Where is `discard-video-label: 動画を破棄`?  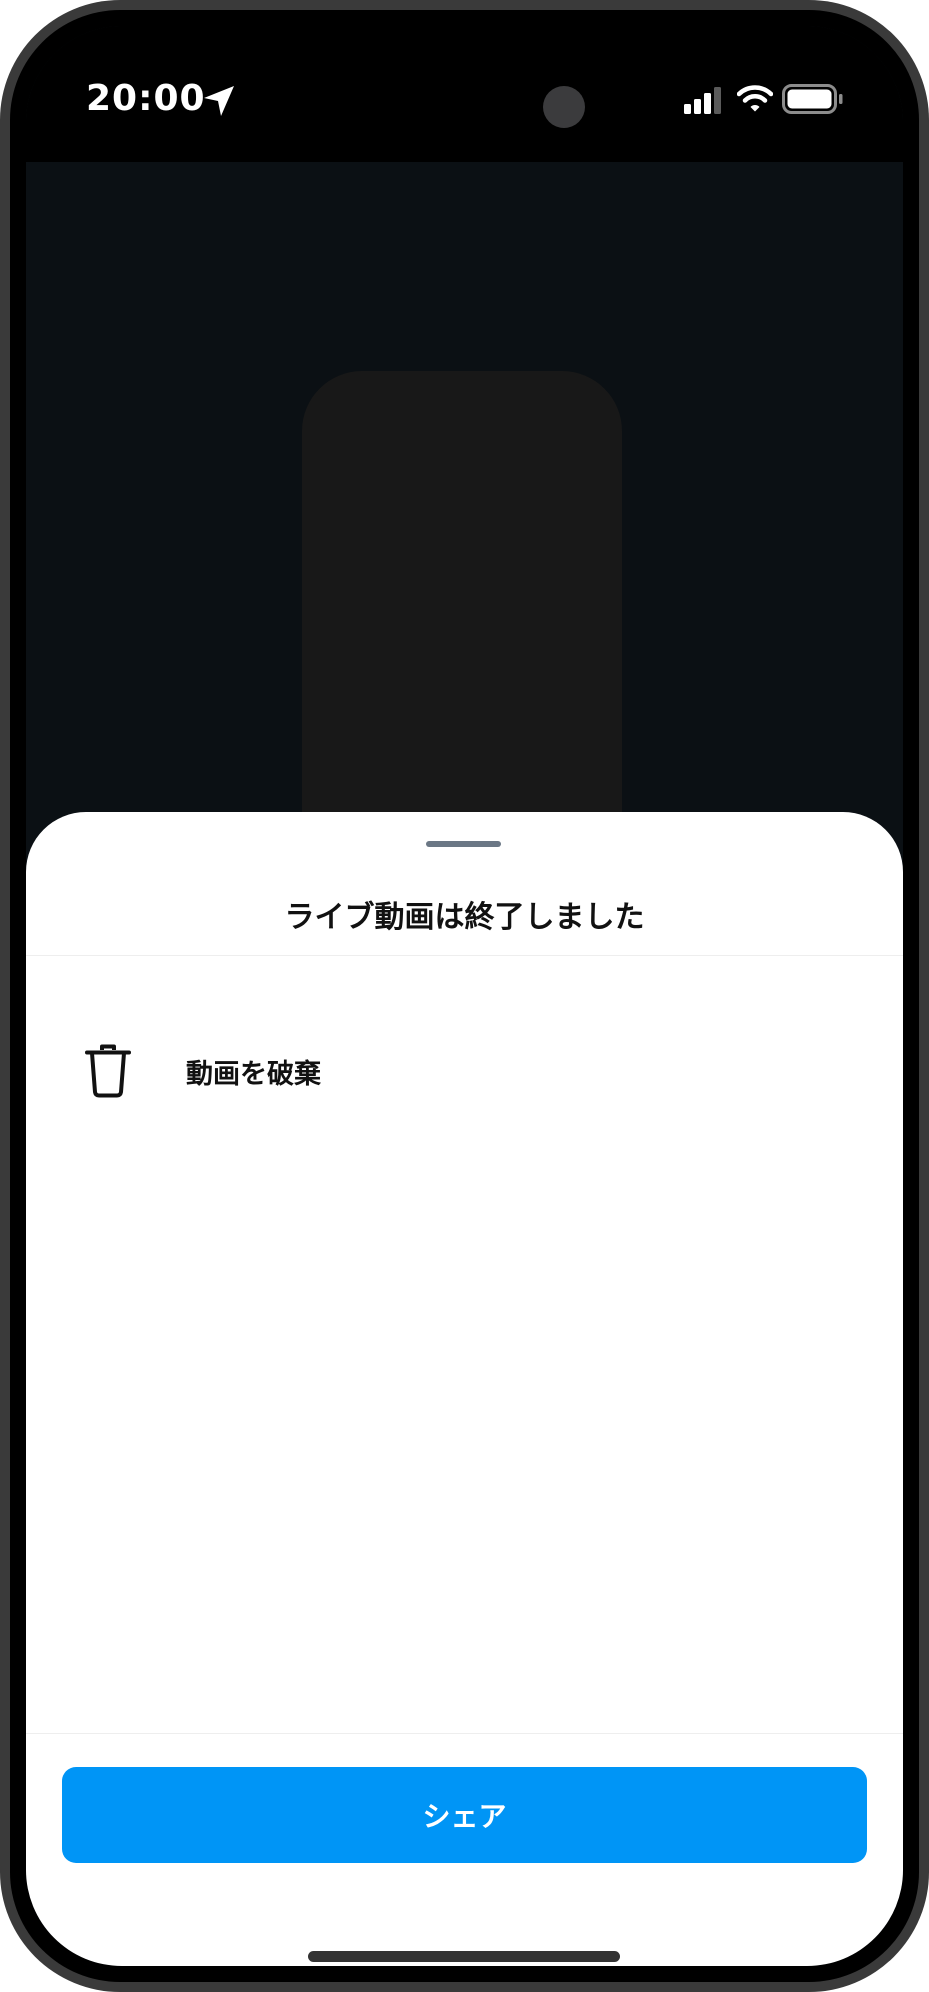 discard-video-label: 動画を破棄 is located at coordinates (253, 1074).